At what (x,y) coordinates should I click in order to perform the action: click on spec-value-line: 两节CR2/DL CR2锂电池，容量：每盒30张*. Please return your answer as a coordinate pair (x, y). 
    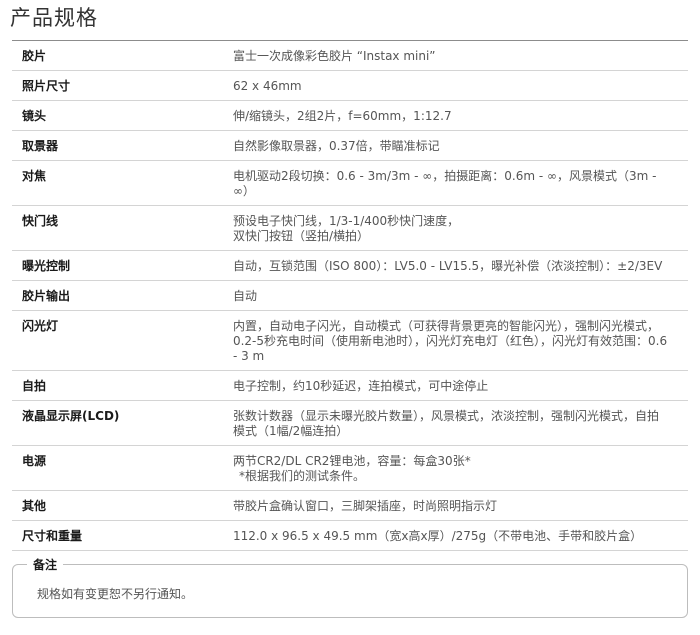
    Looking at the image, I should click on (351, 461).